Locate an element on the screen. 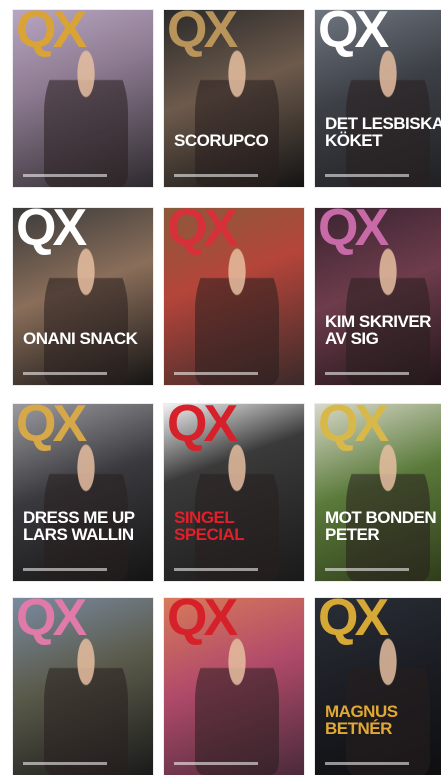 The image size is (441, 775). magazine-cover-10: QX is located at coordinates (83, 686).